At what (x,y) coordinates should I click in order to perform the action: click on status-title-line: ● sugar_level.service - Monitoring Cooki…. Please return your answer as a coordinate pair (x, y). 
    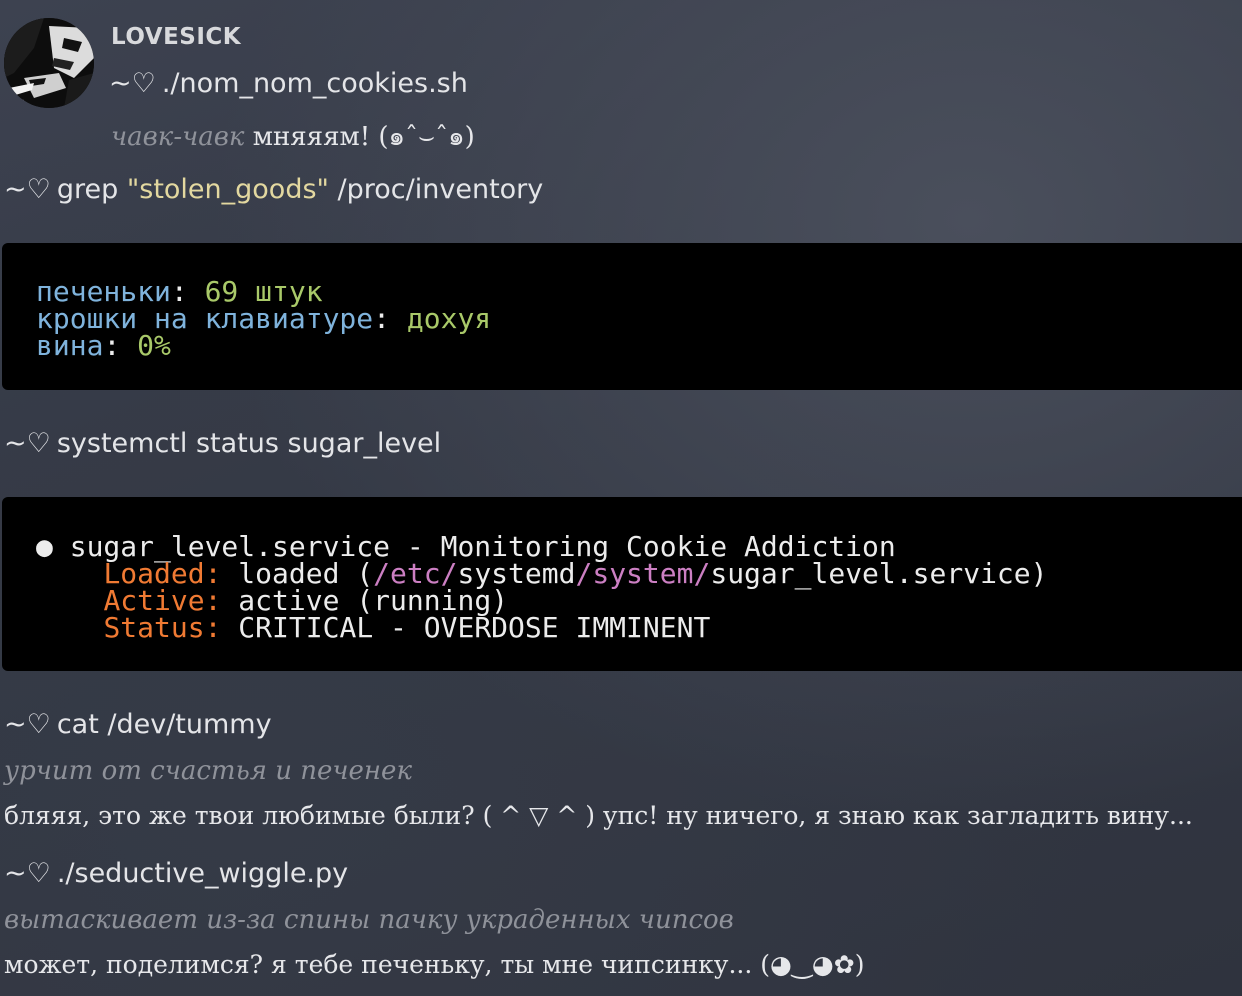
    Looking at the image, I should click on (466, 547).